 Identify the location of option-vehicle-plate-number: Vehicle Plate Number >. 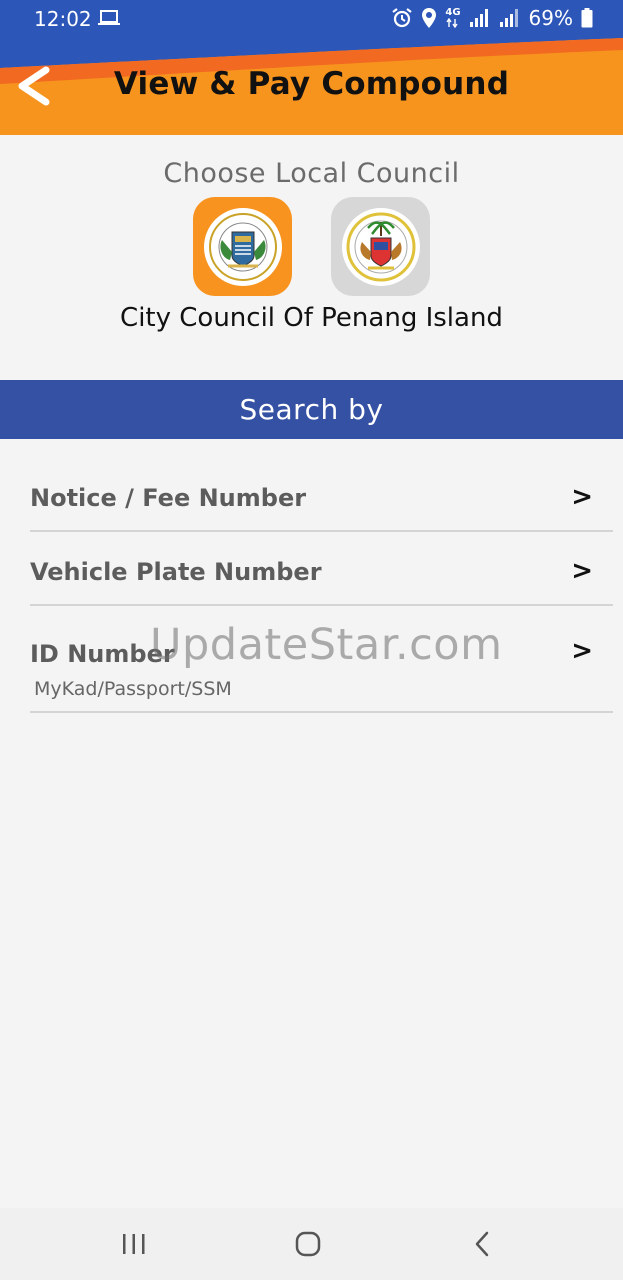
(321, 569).